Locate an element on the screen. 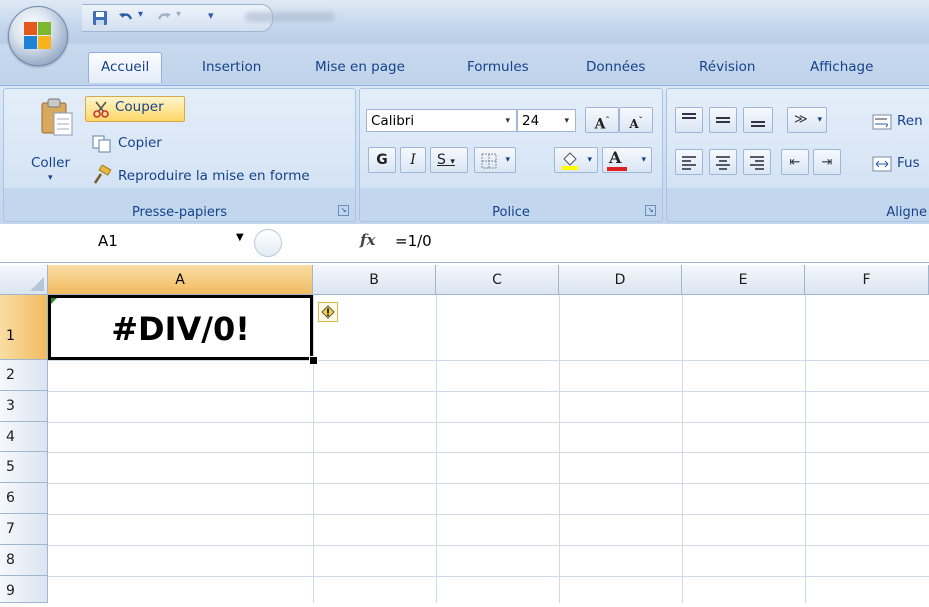  fill-handle is located at coordinates (313, 360).